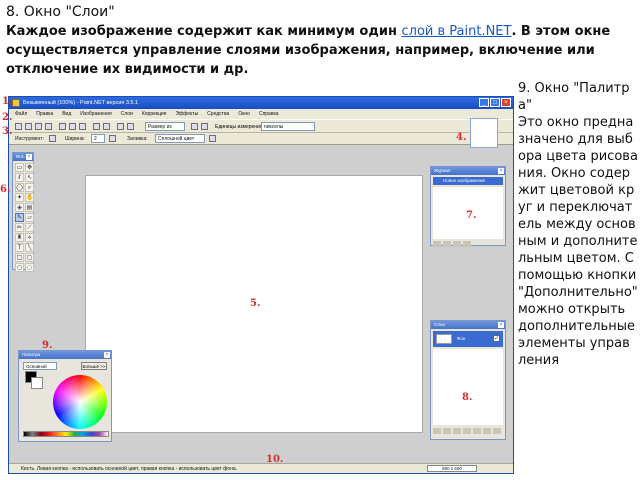 The height and width of the screenshot is (480, 640). Describe the element at coordinates (66, 114) in the screenshot. I see `menu-view: Вид` at that location.